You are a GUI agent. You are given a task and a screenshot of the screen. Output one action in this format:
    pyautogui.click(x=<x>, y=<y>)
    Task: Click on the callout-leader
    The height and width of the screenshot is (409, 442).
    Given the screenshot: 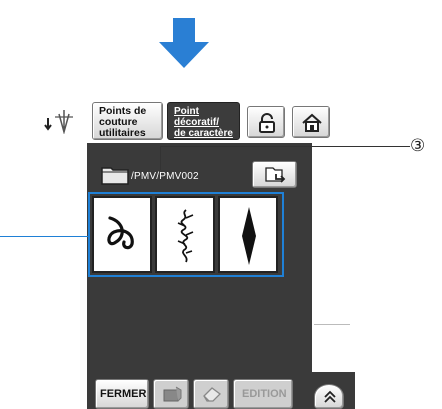 What is the action you would take?
    pyautogui.click(x=285, y=146)
    